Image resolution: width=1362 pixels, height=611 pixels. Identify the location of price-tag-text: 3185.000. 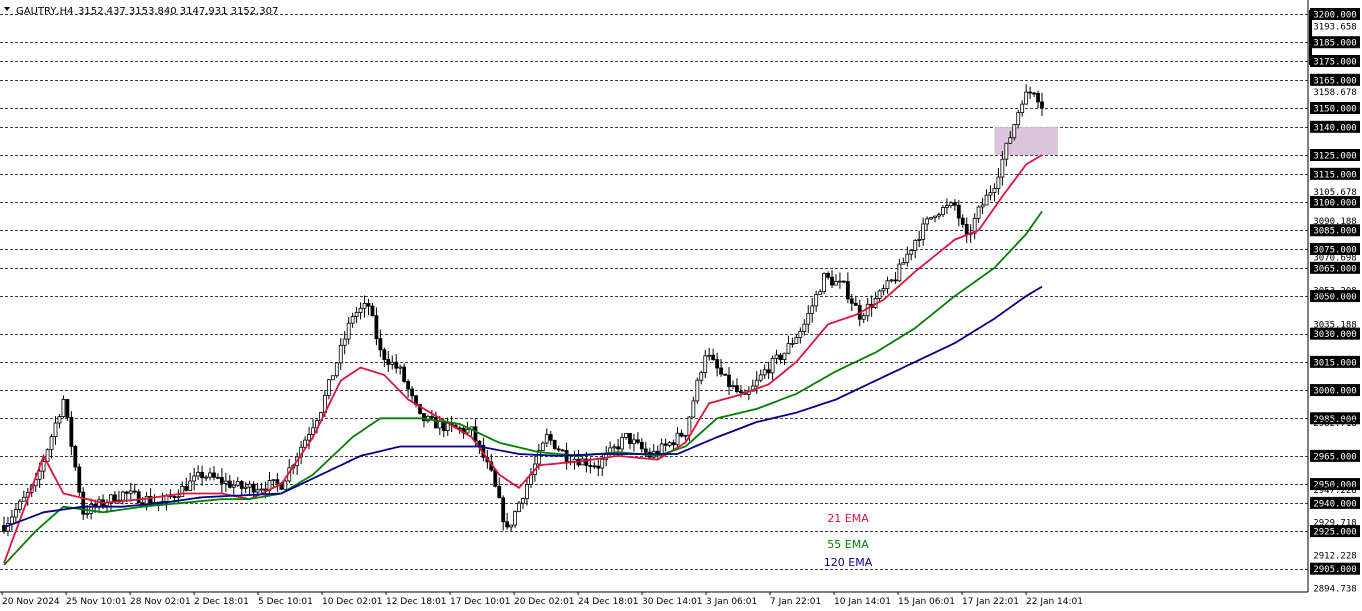
(1334, 44).